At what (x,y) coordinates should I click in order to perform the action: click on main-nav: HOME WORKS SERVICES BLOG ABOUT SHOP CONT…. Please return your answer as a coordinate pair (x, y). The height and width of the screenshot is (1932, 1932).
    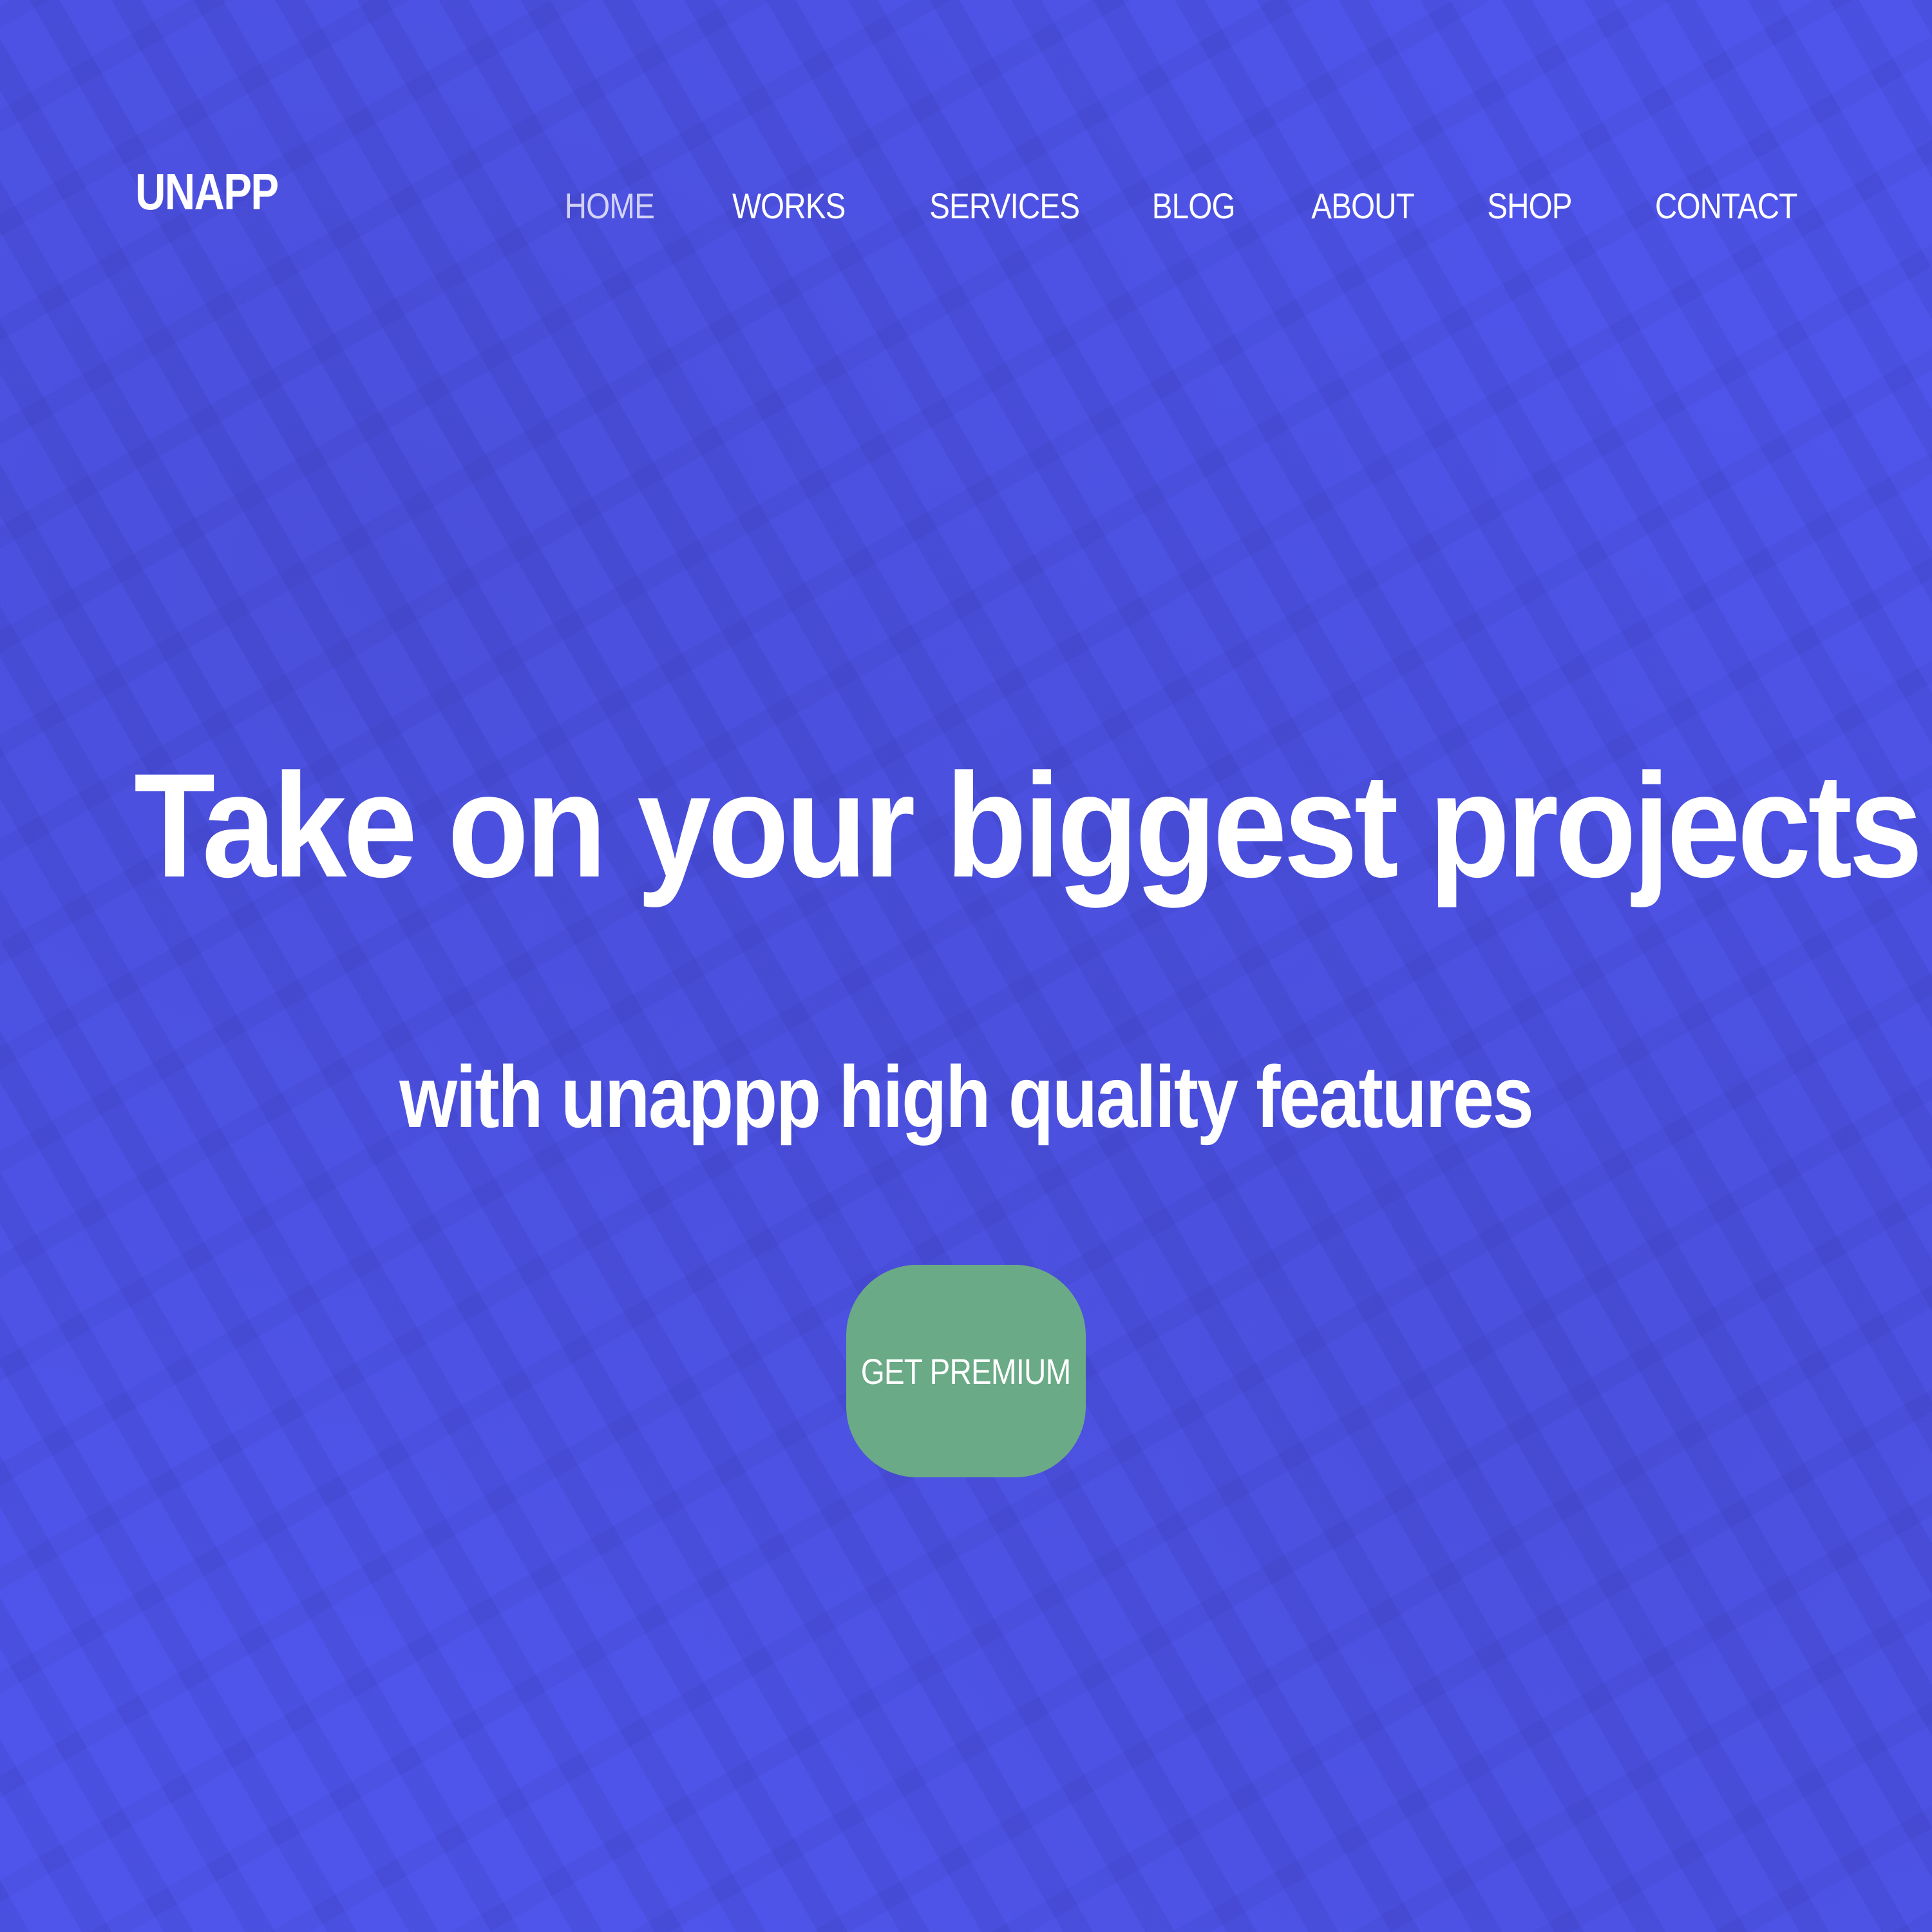
    Looking at the image, I should click on (1144, 206).